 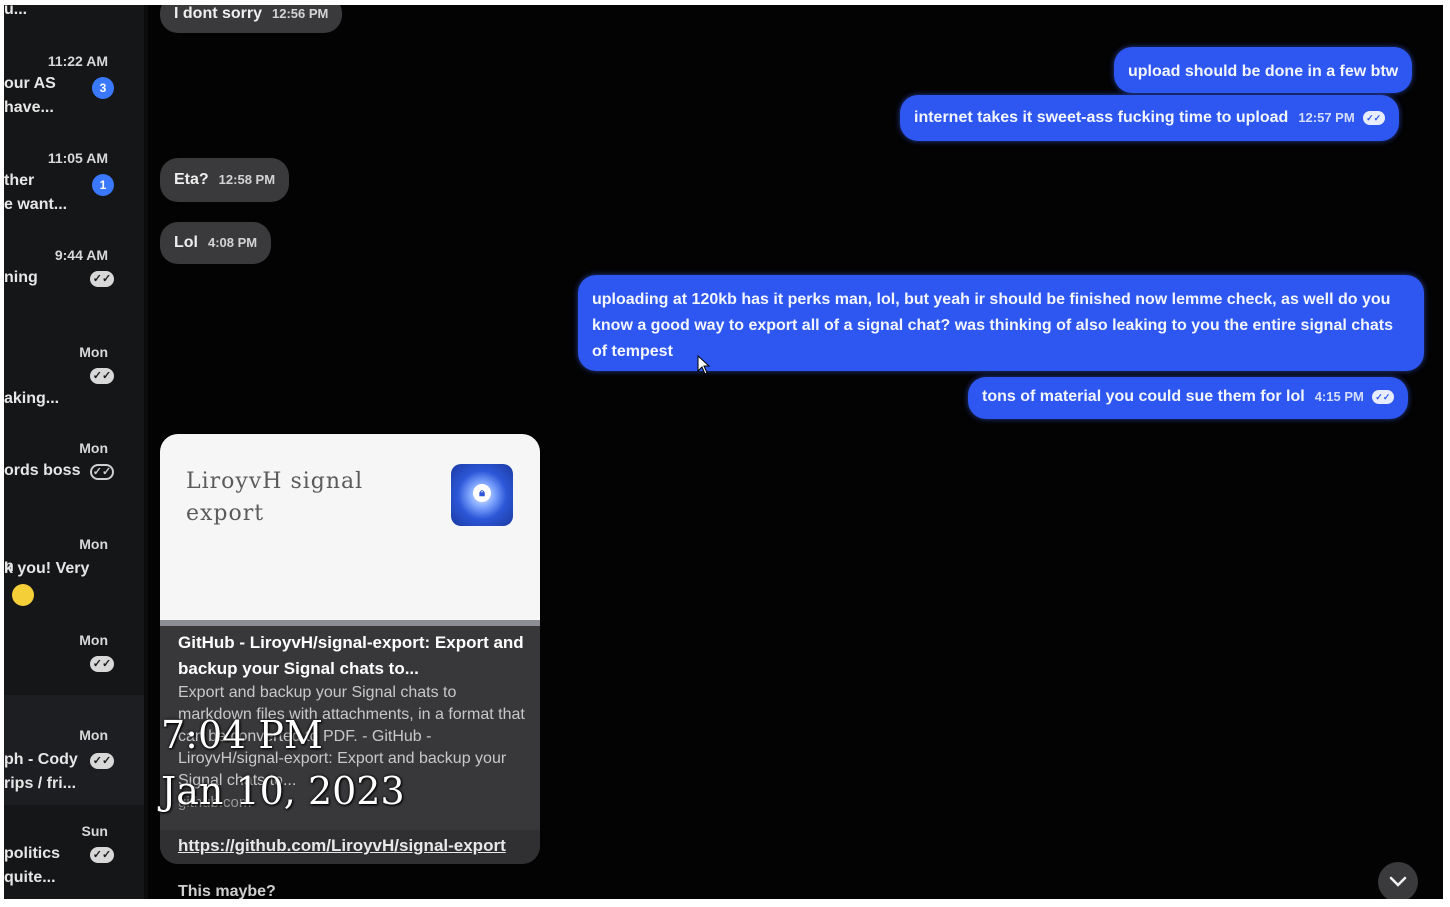 I want to click on overlay-date: Jan 10, 2023, so click(x=283, y=791).